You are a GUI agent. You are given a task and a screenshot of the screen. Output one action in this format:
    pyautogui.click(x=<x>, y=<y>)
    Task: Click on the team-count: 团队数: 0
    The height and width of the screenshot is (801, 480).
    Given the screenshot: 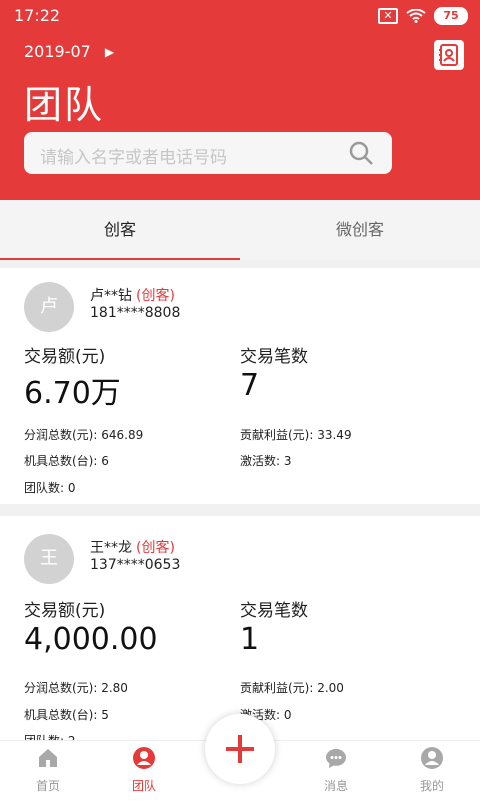 What is the action you would take?
    pyautogui.click(x=50, y=488)
    